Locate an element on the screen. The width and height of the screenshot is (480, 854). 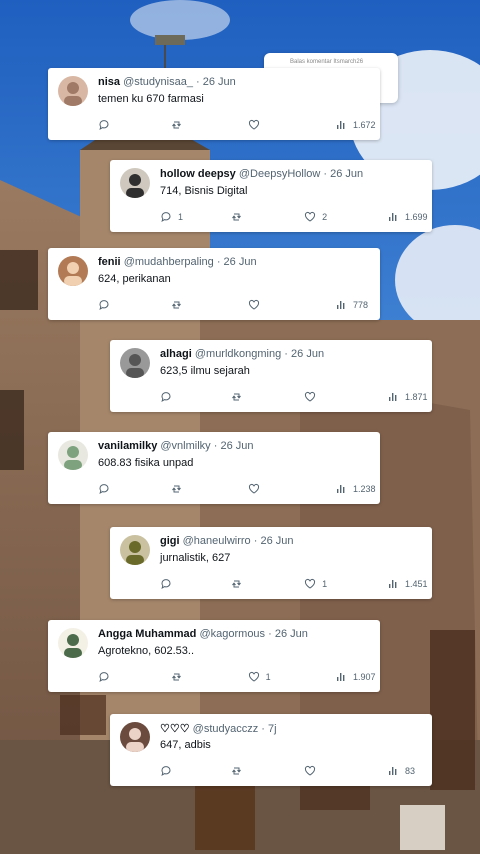
display-name: hollow deepsy is located at coordinates (198, 174).